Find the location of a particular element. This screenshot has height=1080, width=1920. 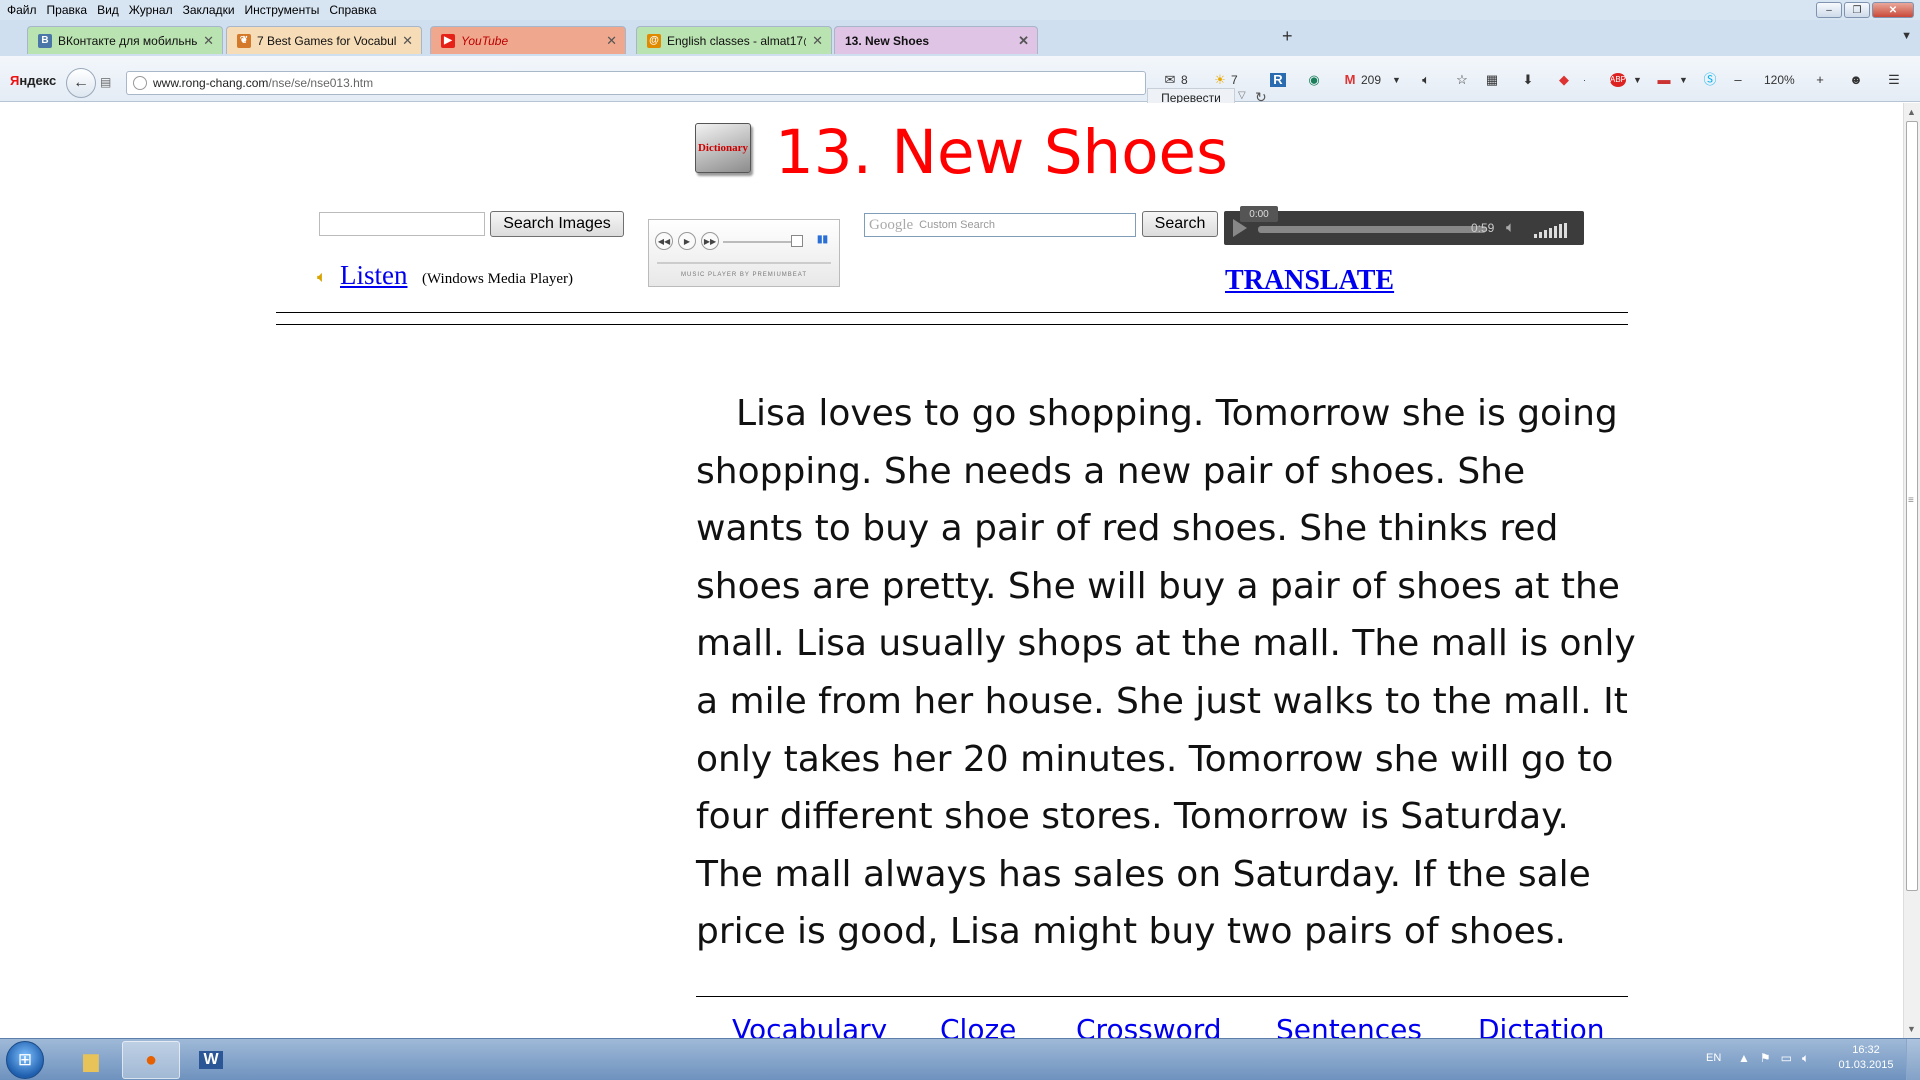

language-indicator: EN is located at coordinates (1713, 1058).